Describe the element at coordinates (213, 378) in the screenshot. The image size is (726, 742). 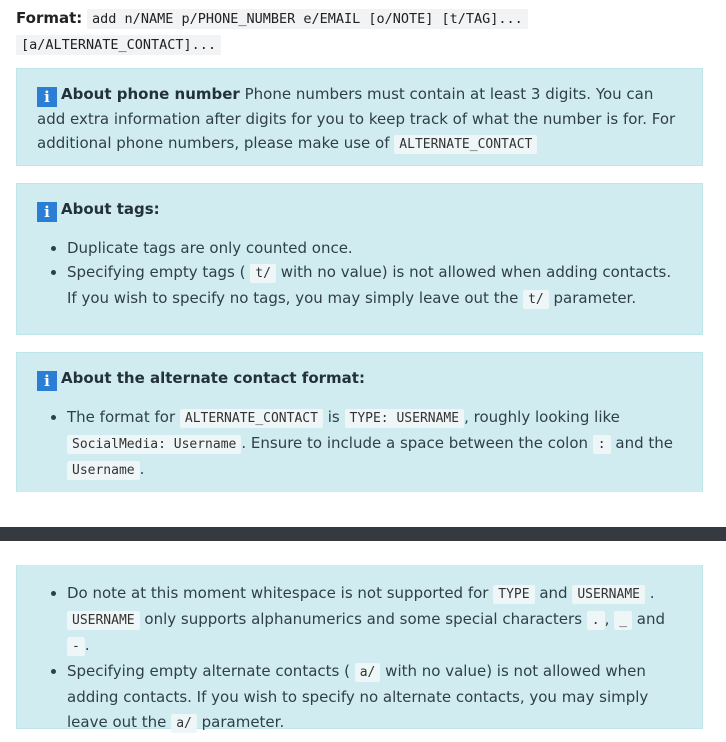
I see `alt-contact-info-title: About the alternate contact format:` at that location.